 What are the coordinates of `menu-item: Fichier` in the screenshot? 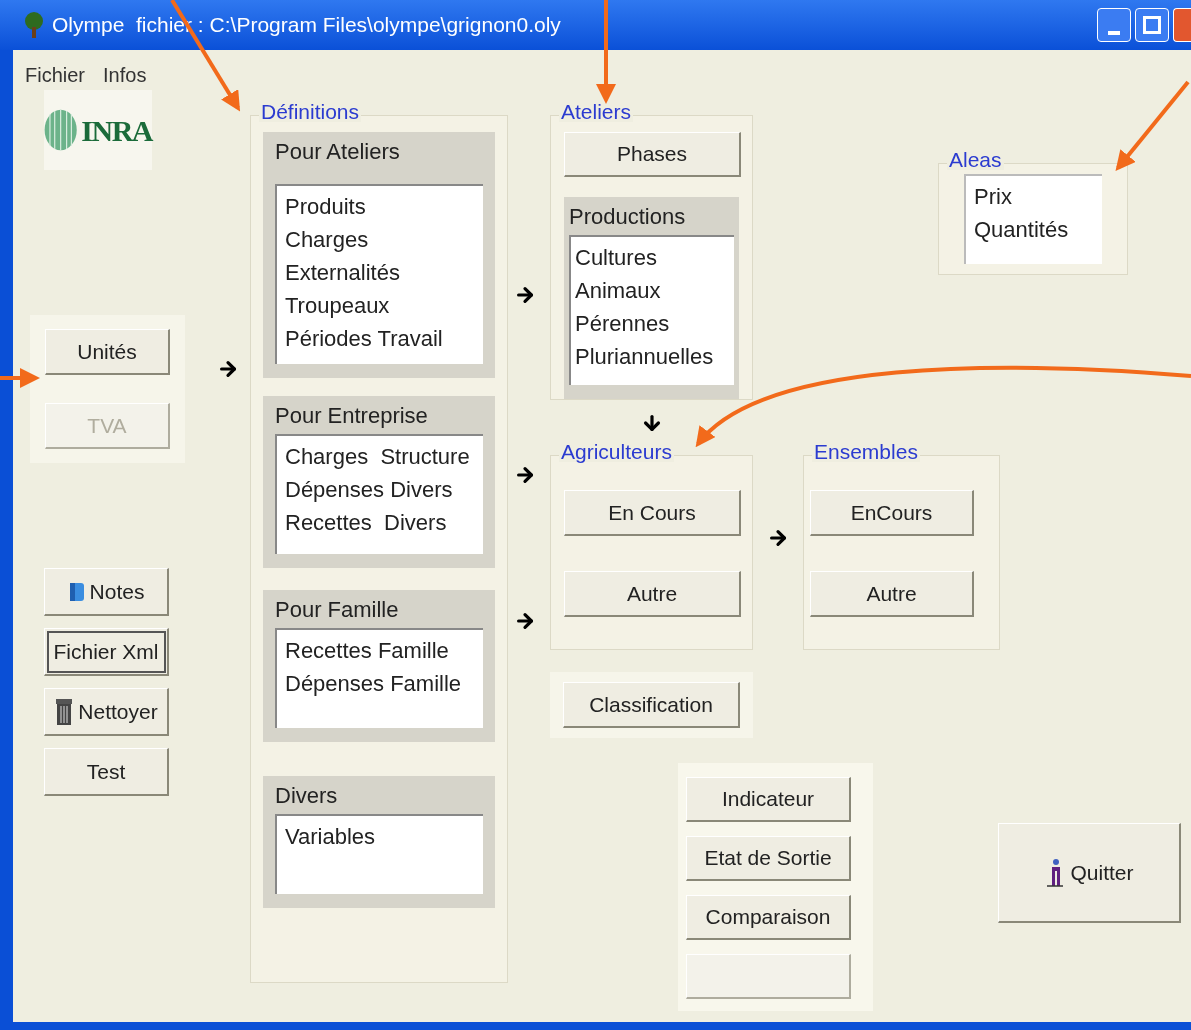 It's located at (55, 75).